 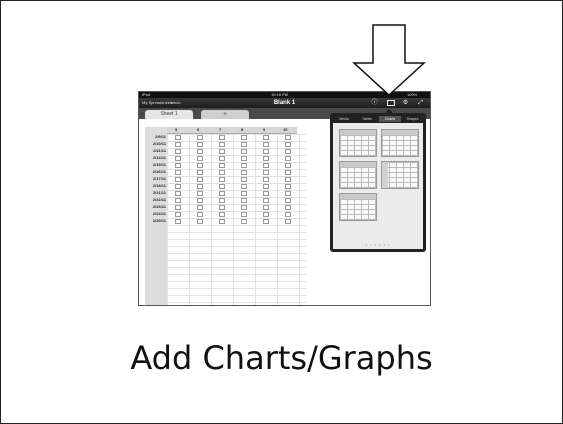 I want to click on row-label: 2/9/11, so click(x=155, y=137).